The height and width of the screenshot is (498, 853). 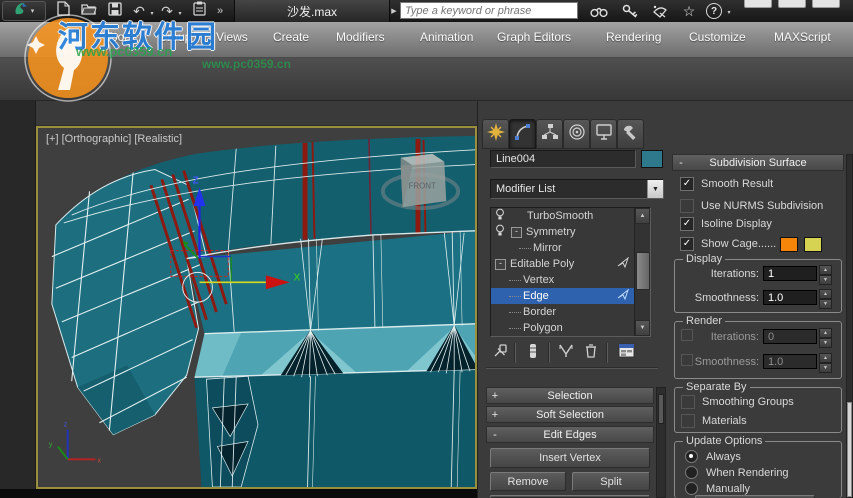 What do you see at coordinates (729, 12) in the screenshot?
I see `help-dropdown: ▾` at bounding box center [729, 12].